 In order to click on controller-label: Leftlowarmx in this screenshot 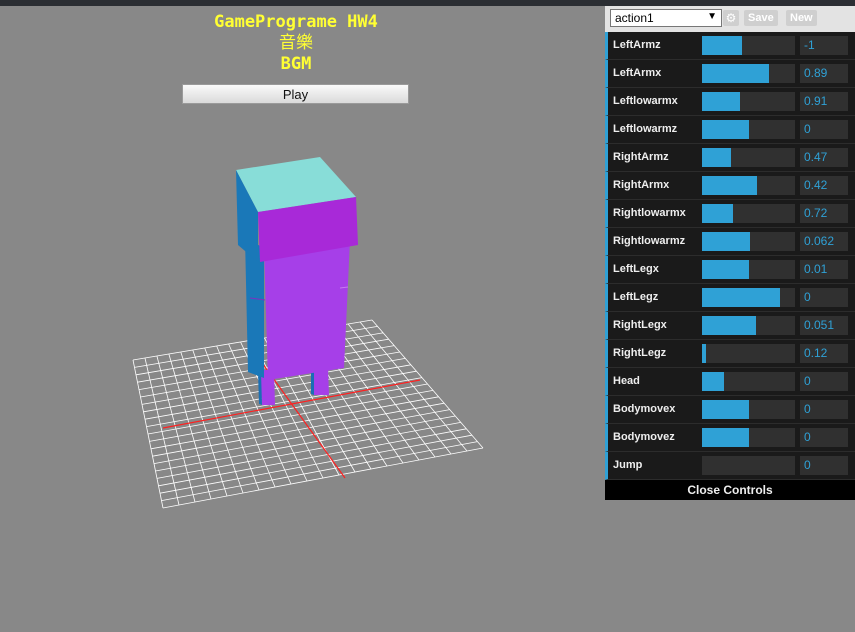, I will do `click(645, 101)`.